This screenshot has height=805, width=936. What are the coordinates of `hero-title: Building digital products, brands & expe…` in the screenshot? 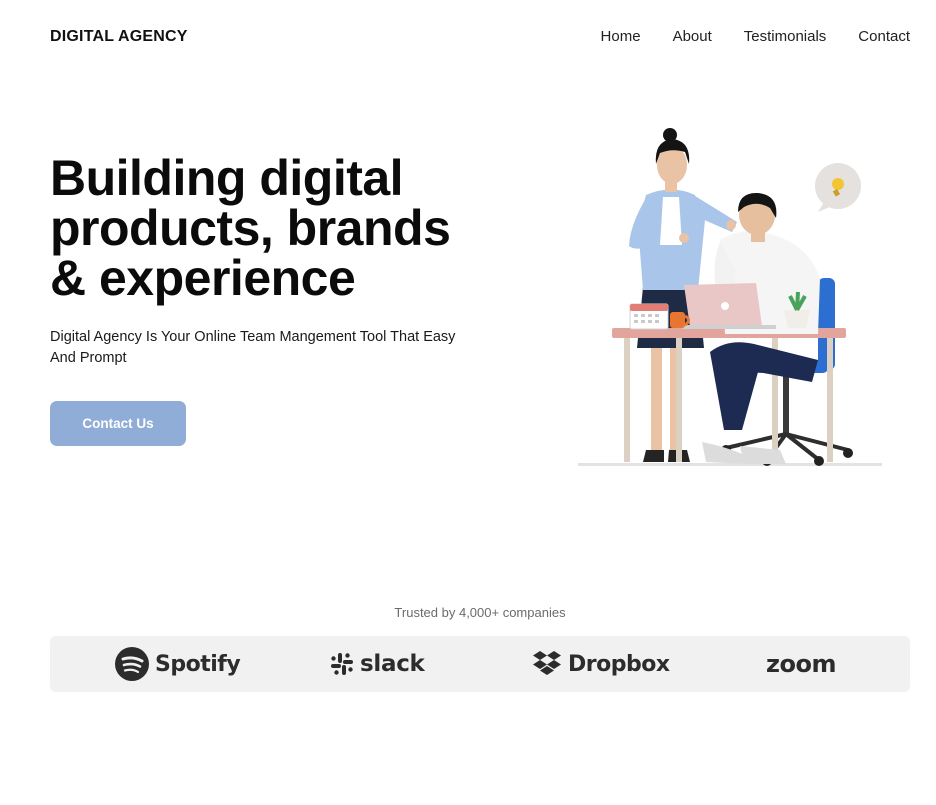 It's located at (285, 228).